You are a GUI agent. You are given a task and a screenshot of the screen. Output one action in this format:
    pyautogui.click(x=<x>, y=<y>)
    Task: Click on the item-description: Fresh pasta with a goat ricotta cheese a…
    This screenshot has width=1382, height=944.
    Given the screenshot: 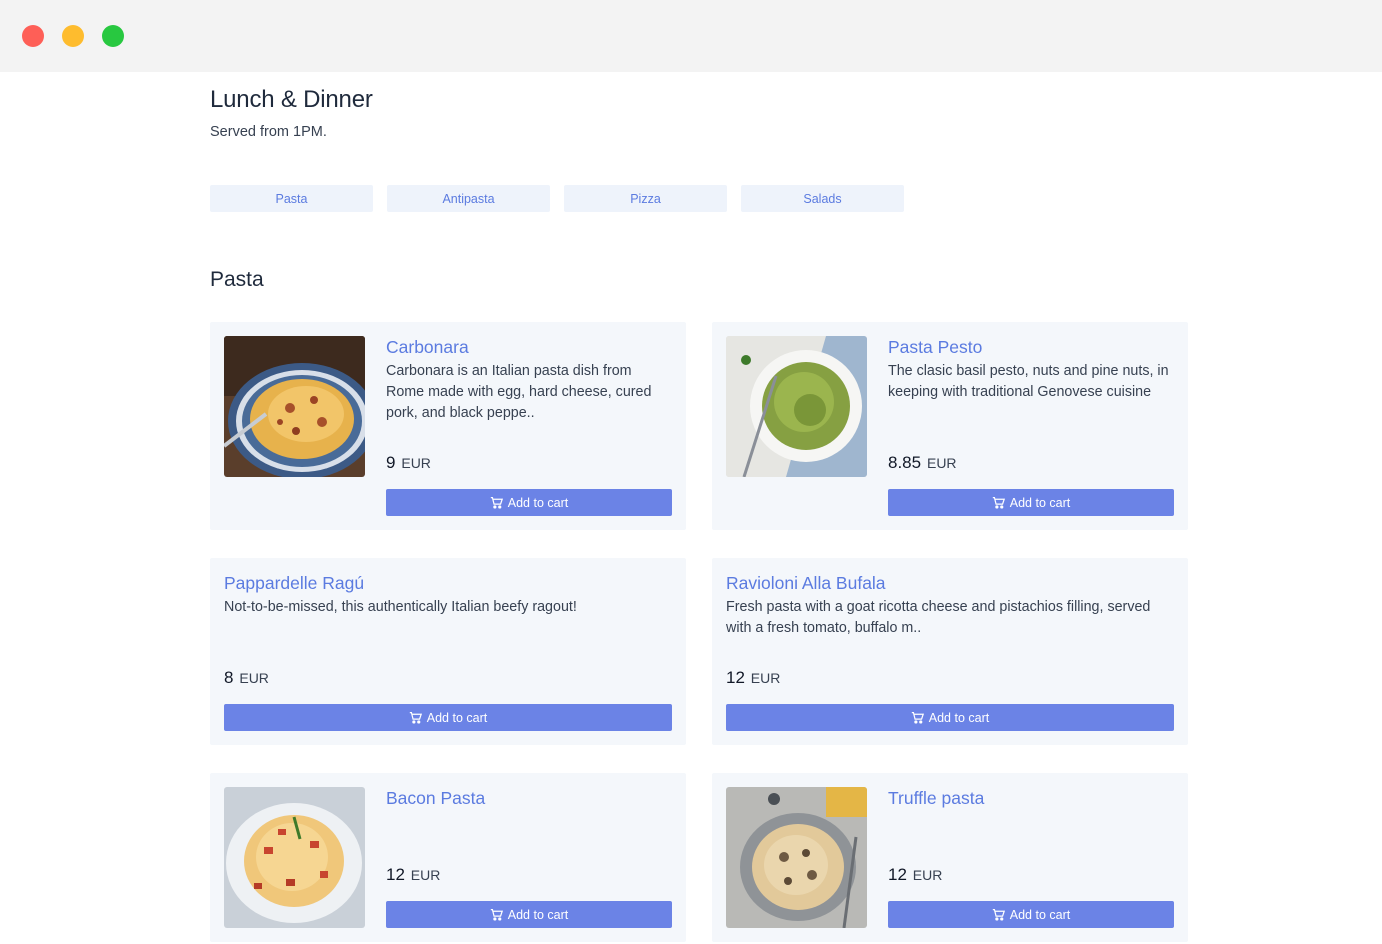 What is the action you would take?
    pyautogui.click(x=938, y=617)
    